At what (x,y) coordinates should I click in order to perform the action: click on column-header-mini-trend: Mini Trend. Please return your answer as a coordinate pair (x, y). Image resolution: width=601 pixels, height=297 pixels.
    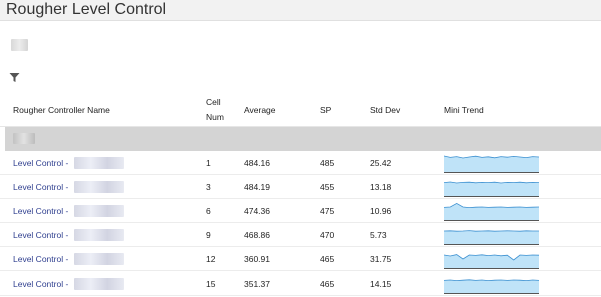
    Looking at the image, I should click on (464, 110).